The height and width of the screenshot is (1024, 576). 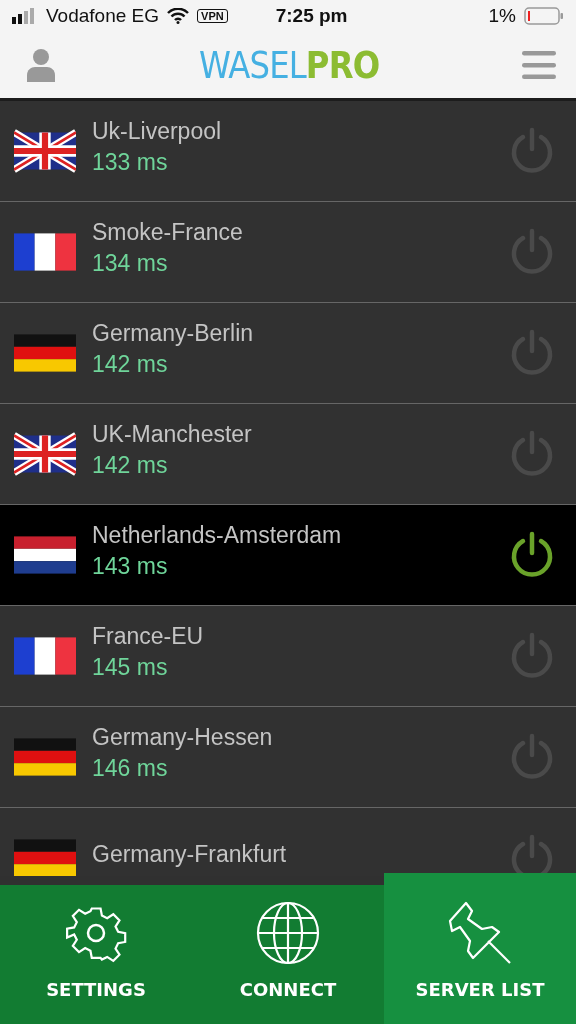 What do you see at coordinates (130, 667) in the screenshot?
I see `latency: 145 ms` at bounding box center [130, 667].